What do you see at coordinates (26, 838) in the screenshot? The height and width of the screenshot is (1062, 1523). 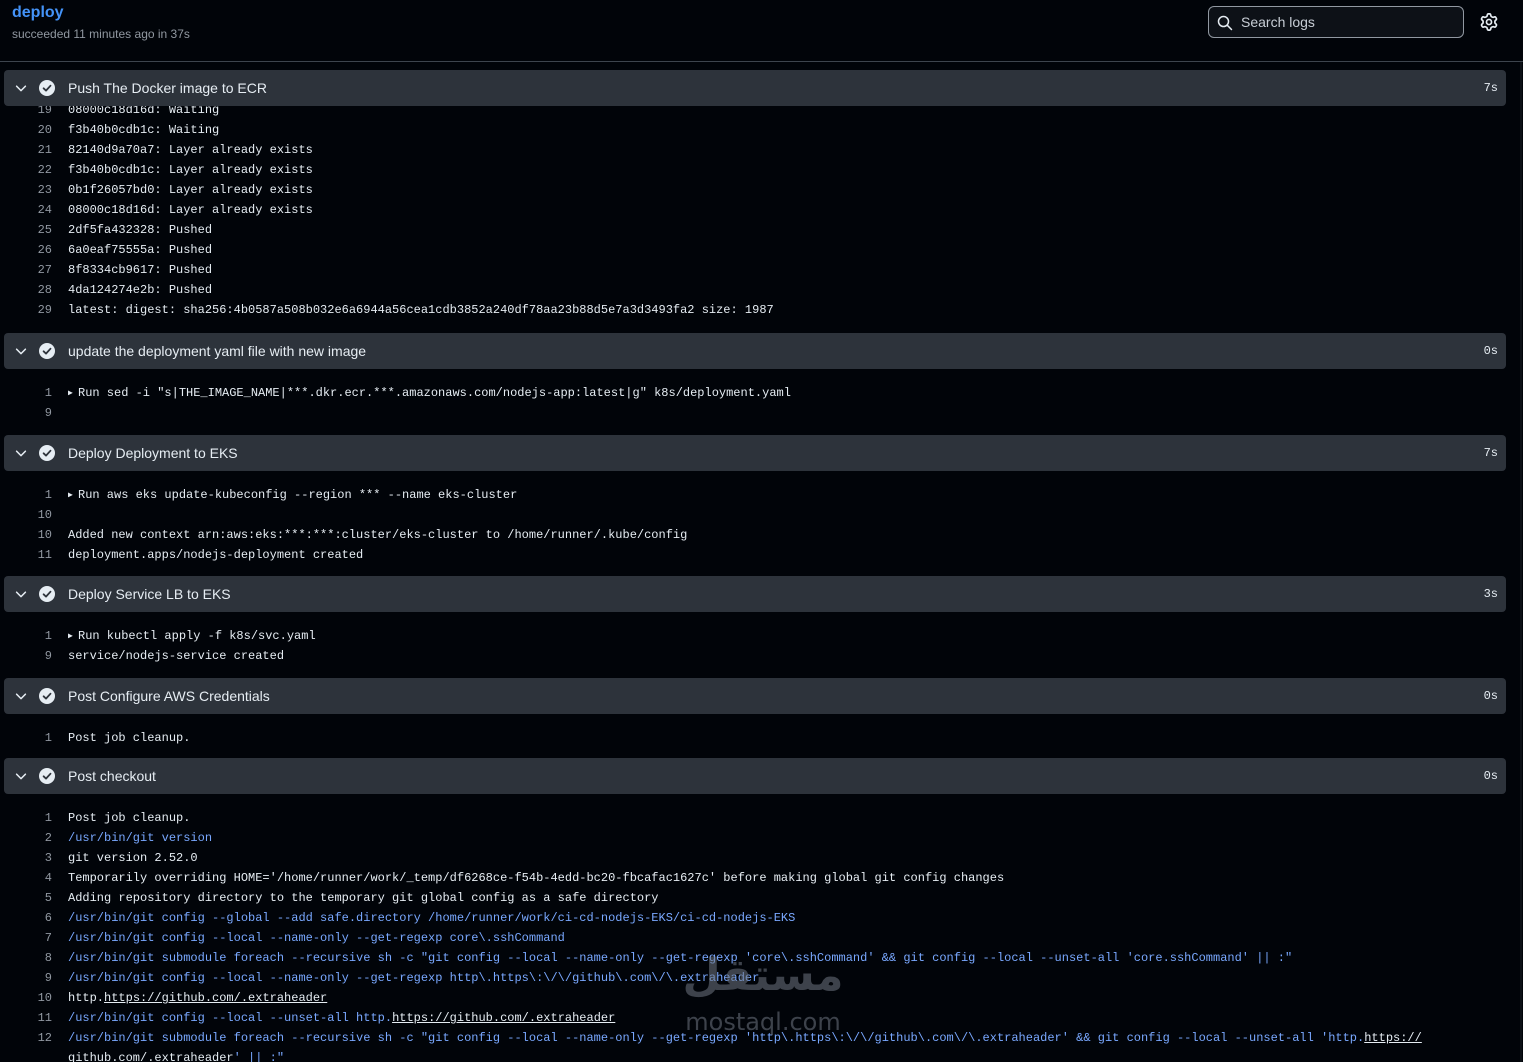 I see `line-number: 2` at bounding box center [26, 838].